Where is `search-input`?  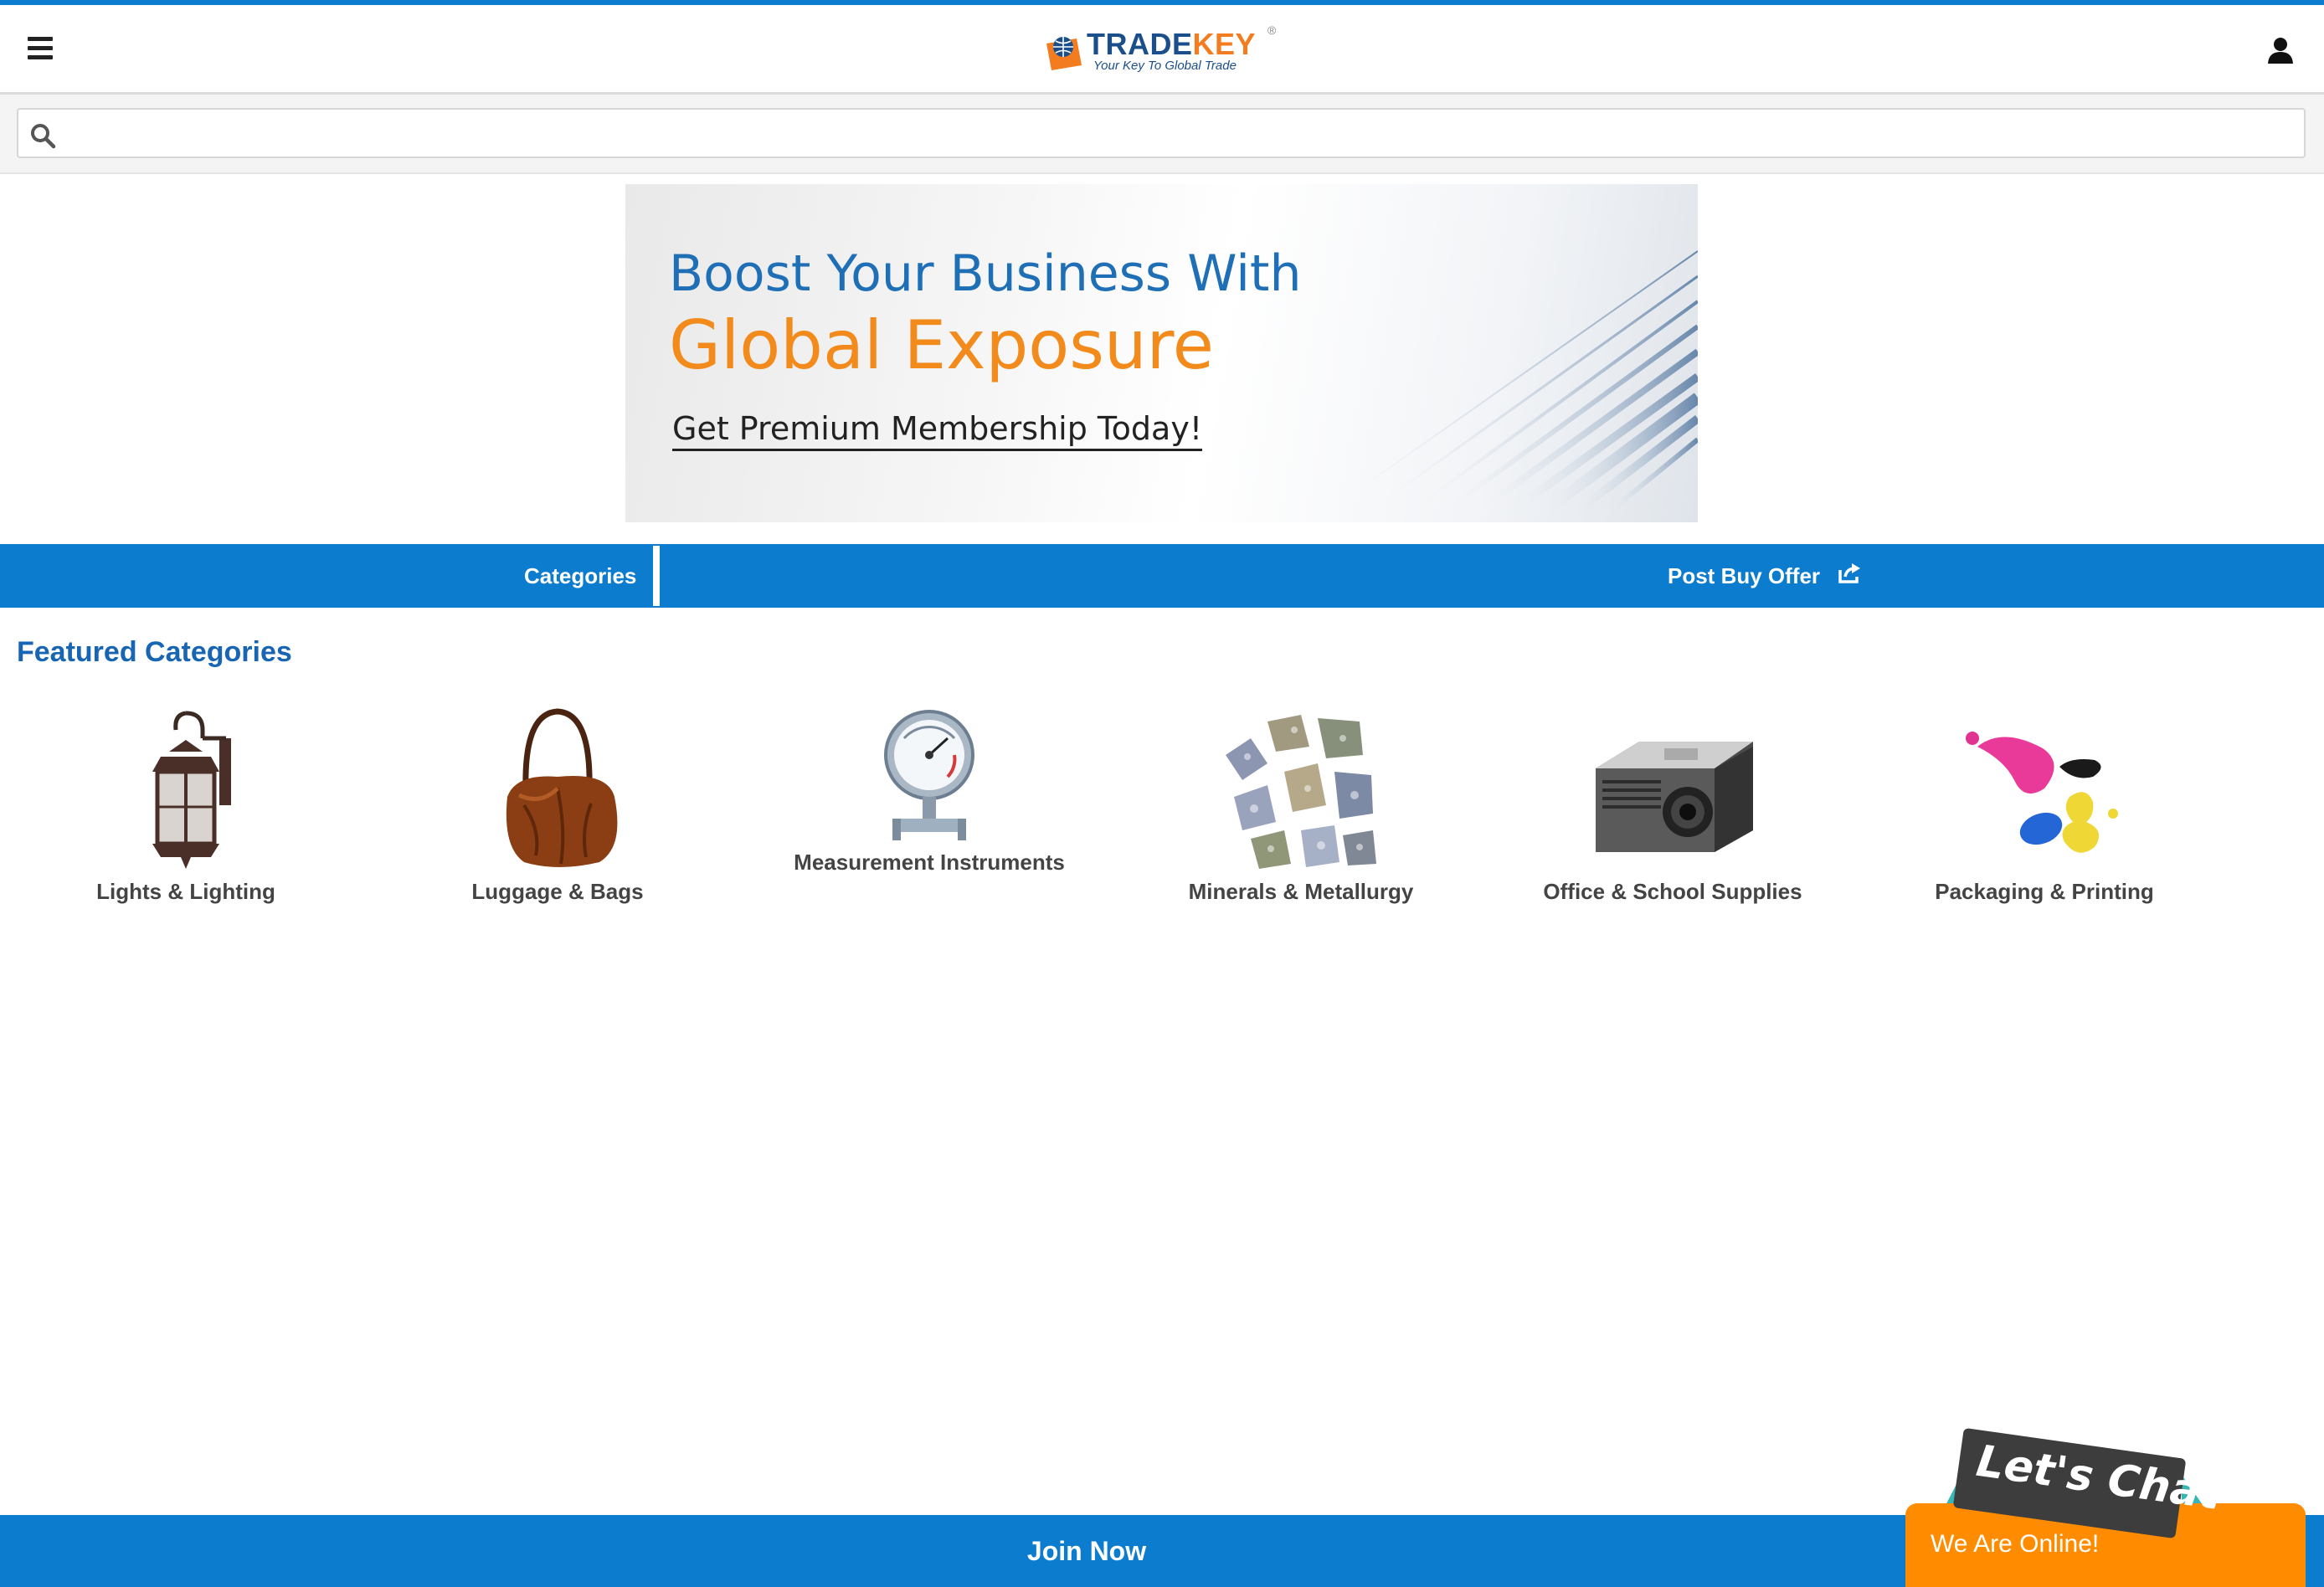 search-input is located at coordinates (1184, 134).